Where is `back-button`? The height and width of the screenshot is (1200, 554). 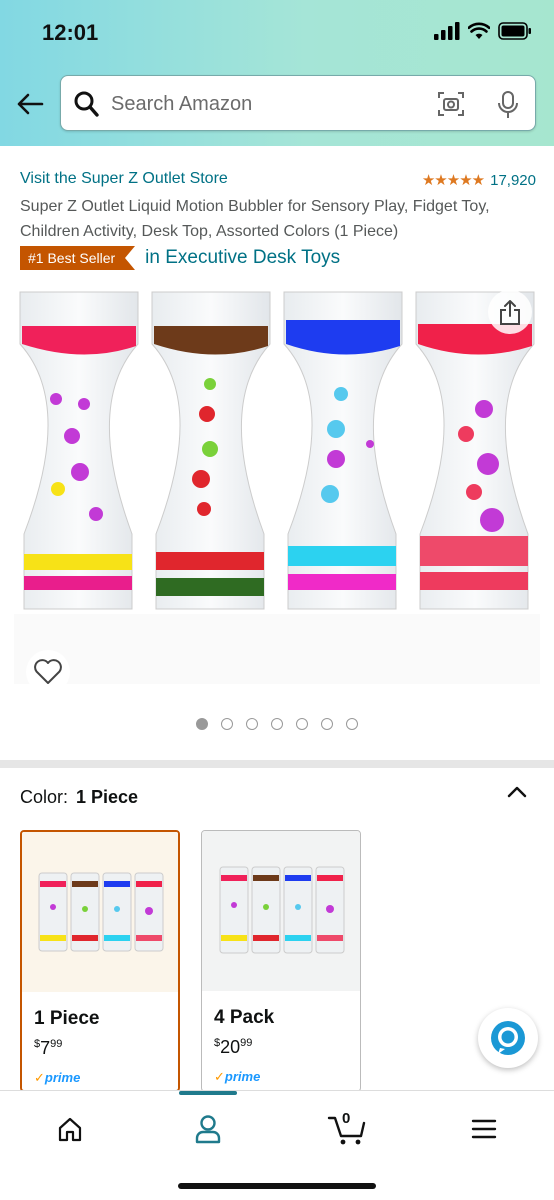
back-button is located at coordinates (30, 104).